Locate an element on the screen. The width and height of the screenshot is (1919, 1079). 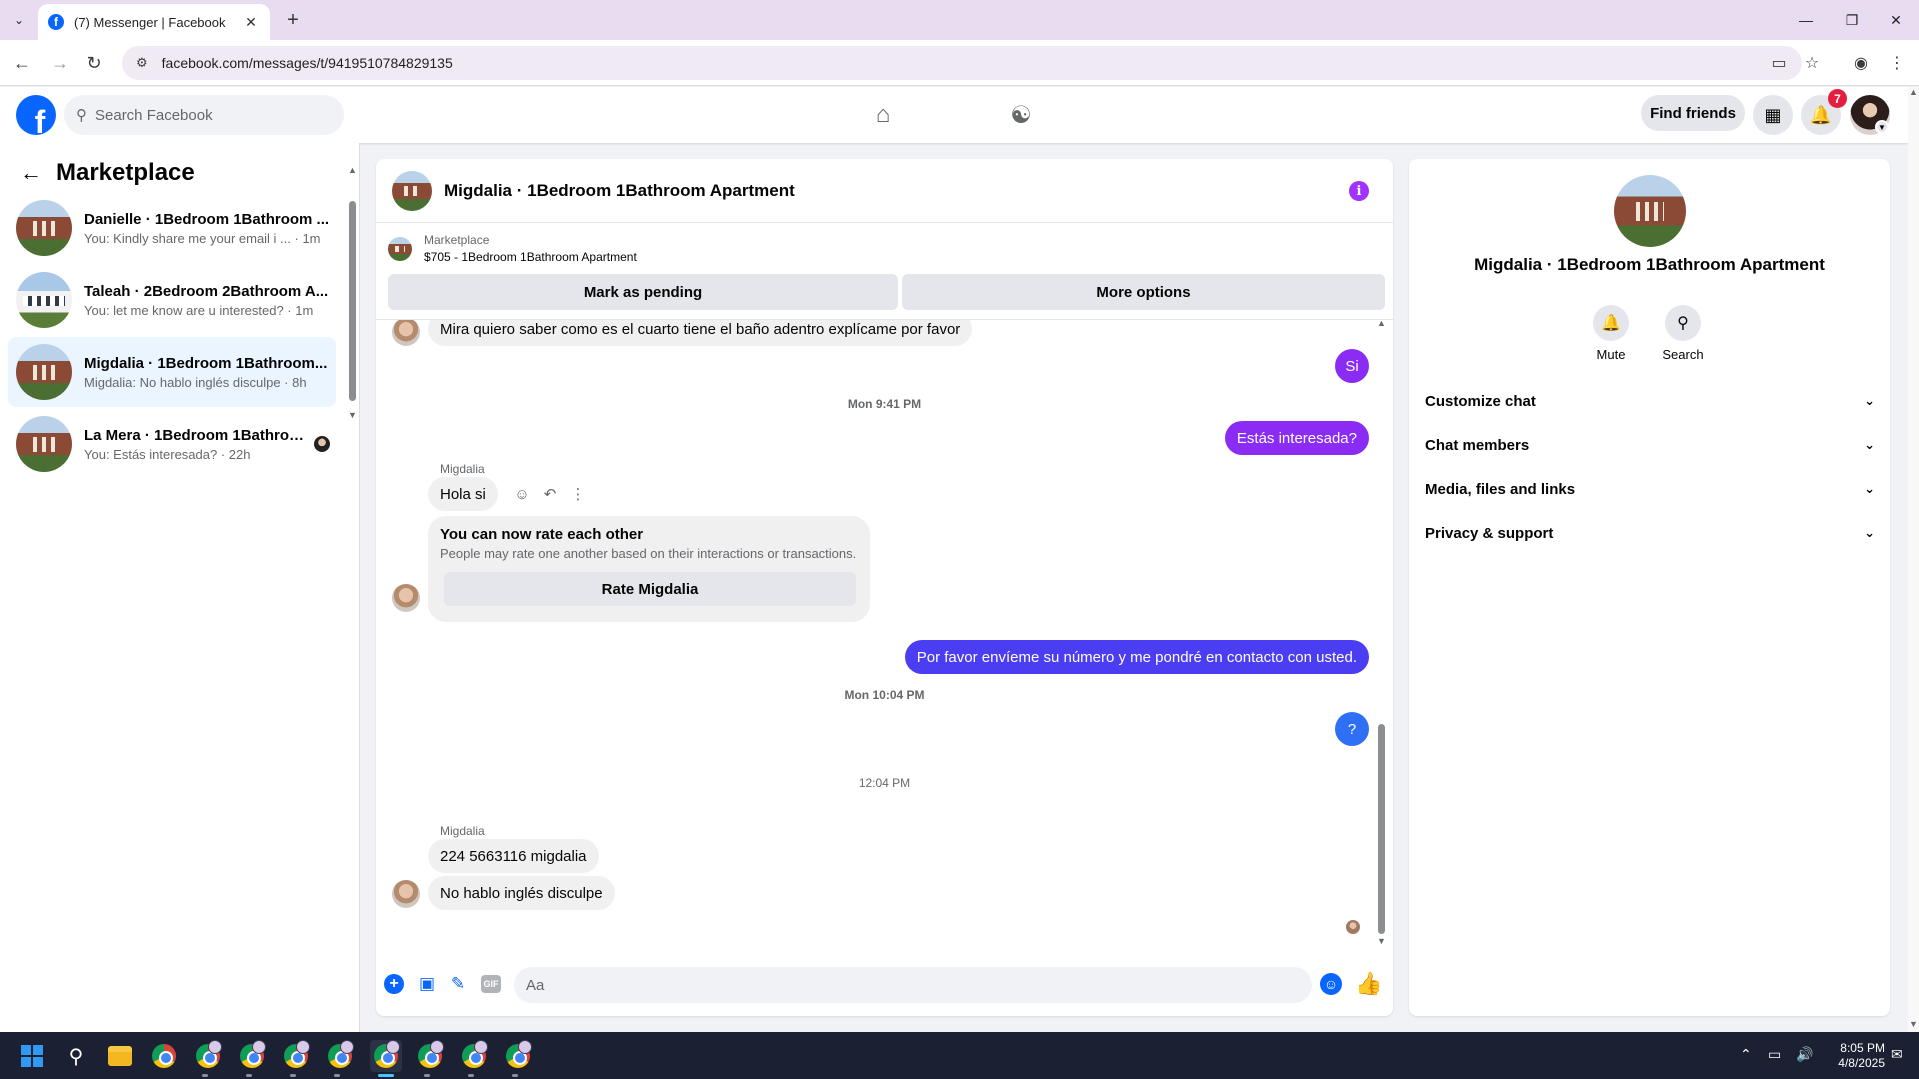
section-chat-members: Chat members ⌄ is located at coordinates (1650, 445).